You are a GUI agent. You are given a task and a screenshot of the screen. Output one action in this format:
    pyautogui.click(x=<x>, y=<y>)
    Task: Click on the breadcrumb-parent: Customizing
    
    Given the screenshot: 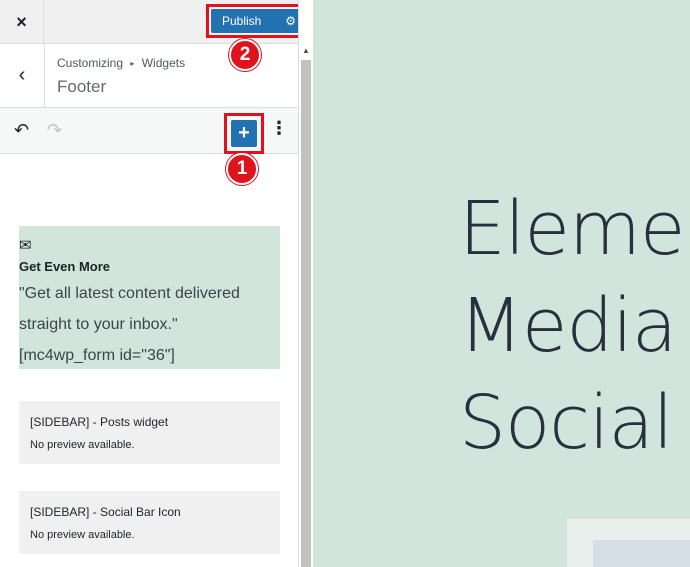 What is the action you would take?
    pyautogui.click(x=90, y=63)
    